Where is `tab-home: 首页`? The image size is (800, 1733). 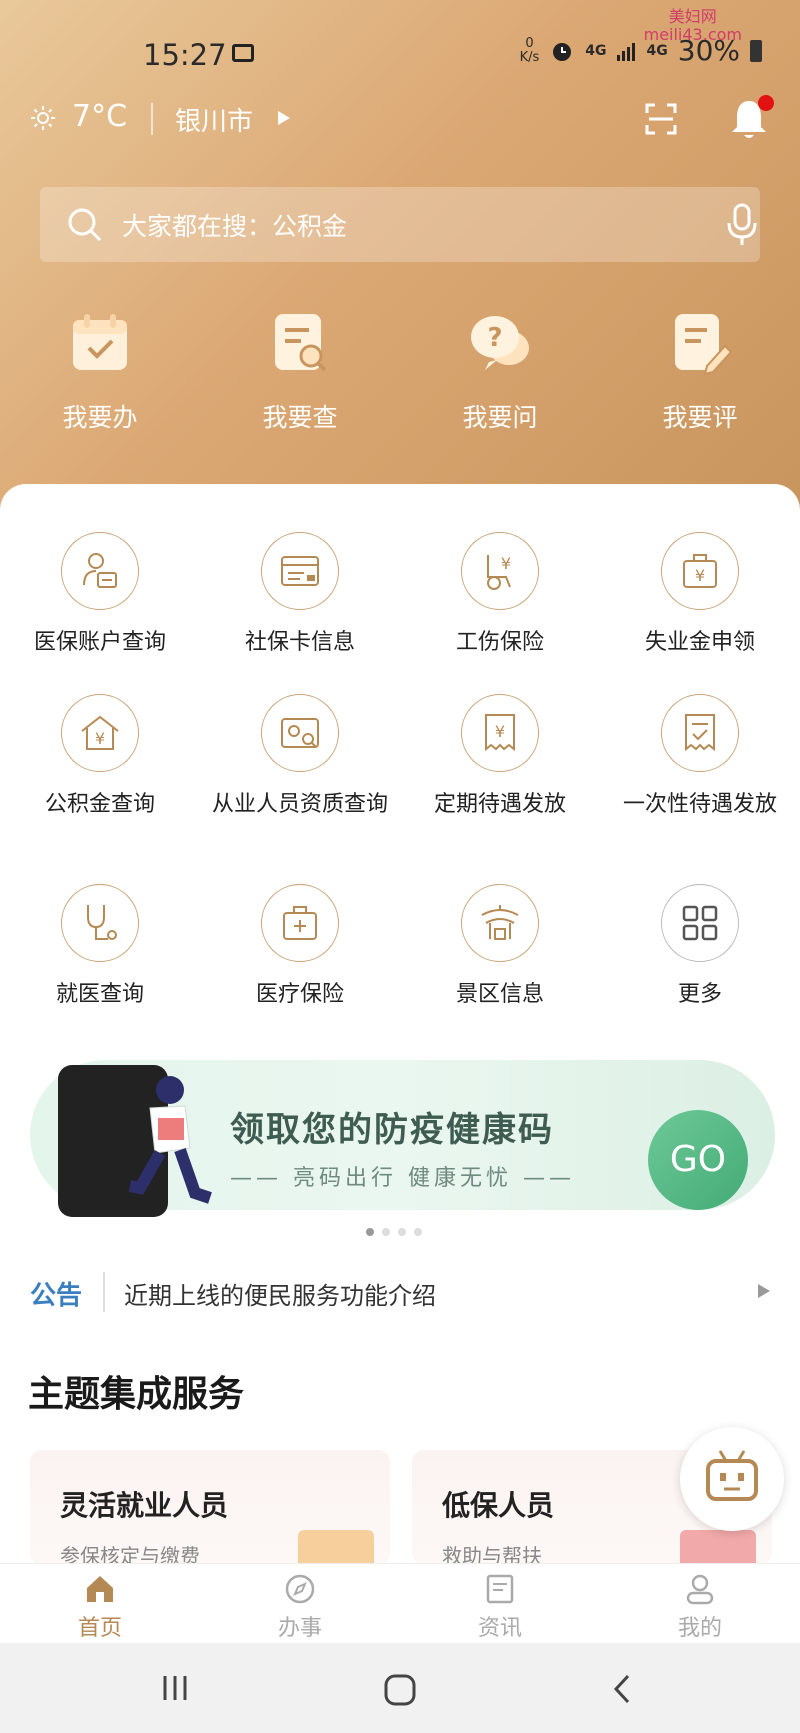
tab-home: 首页 is located at coordinates (100, 1607).